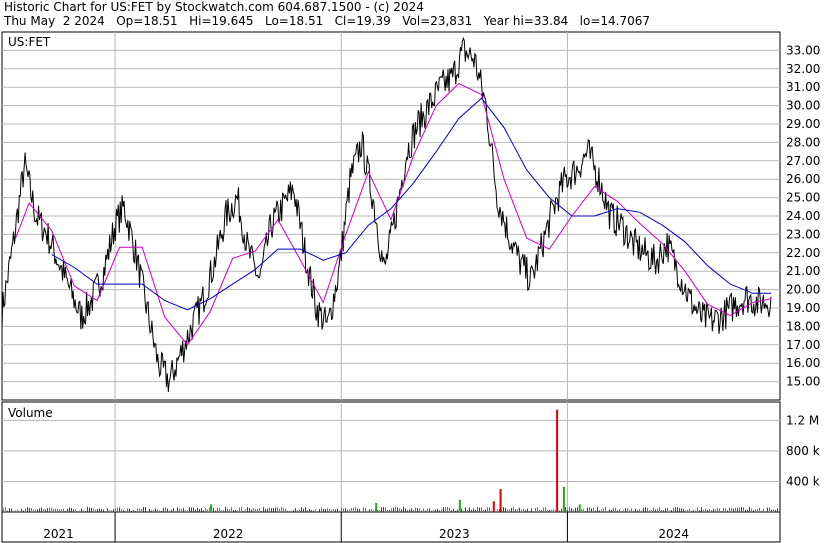 Image resolution: width=830 pixels, height=543 pixels. Describe the element at coordinates (29, 42) in the screenshot. I see `price-panel-title: US:FET` at that location.